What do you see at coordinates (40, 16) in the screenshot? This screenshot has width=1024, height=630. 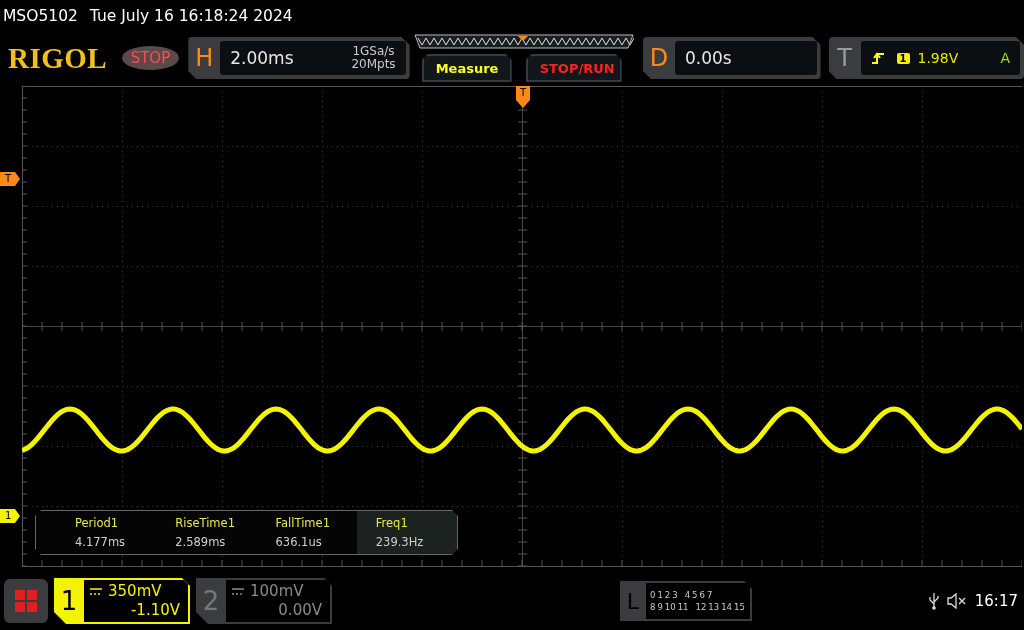 I see `model-name: MSO5102` at bounding box center [40, 16].